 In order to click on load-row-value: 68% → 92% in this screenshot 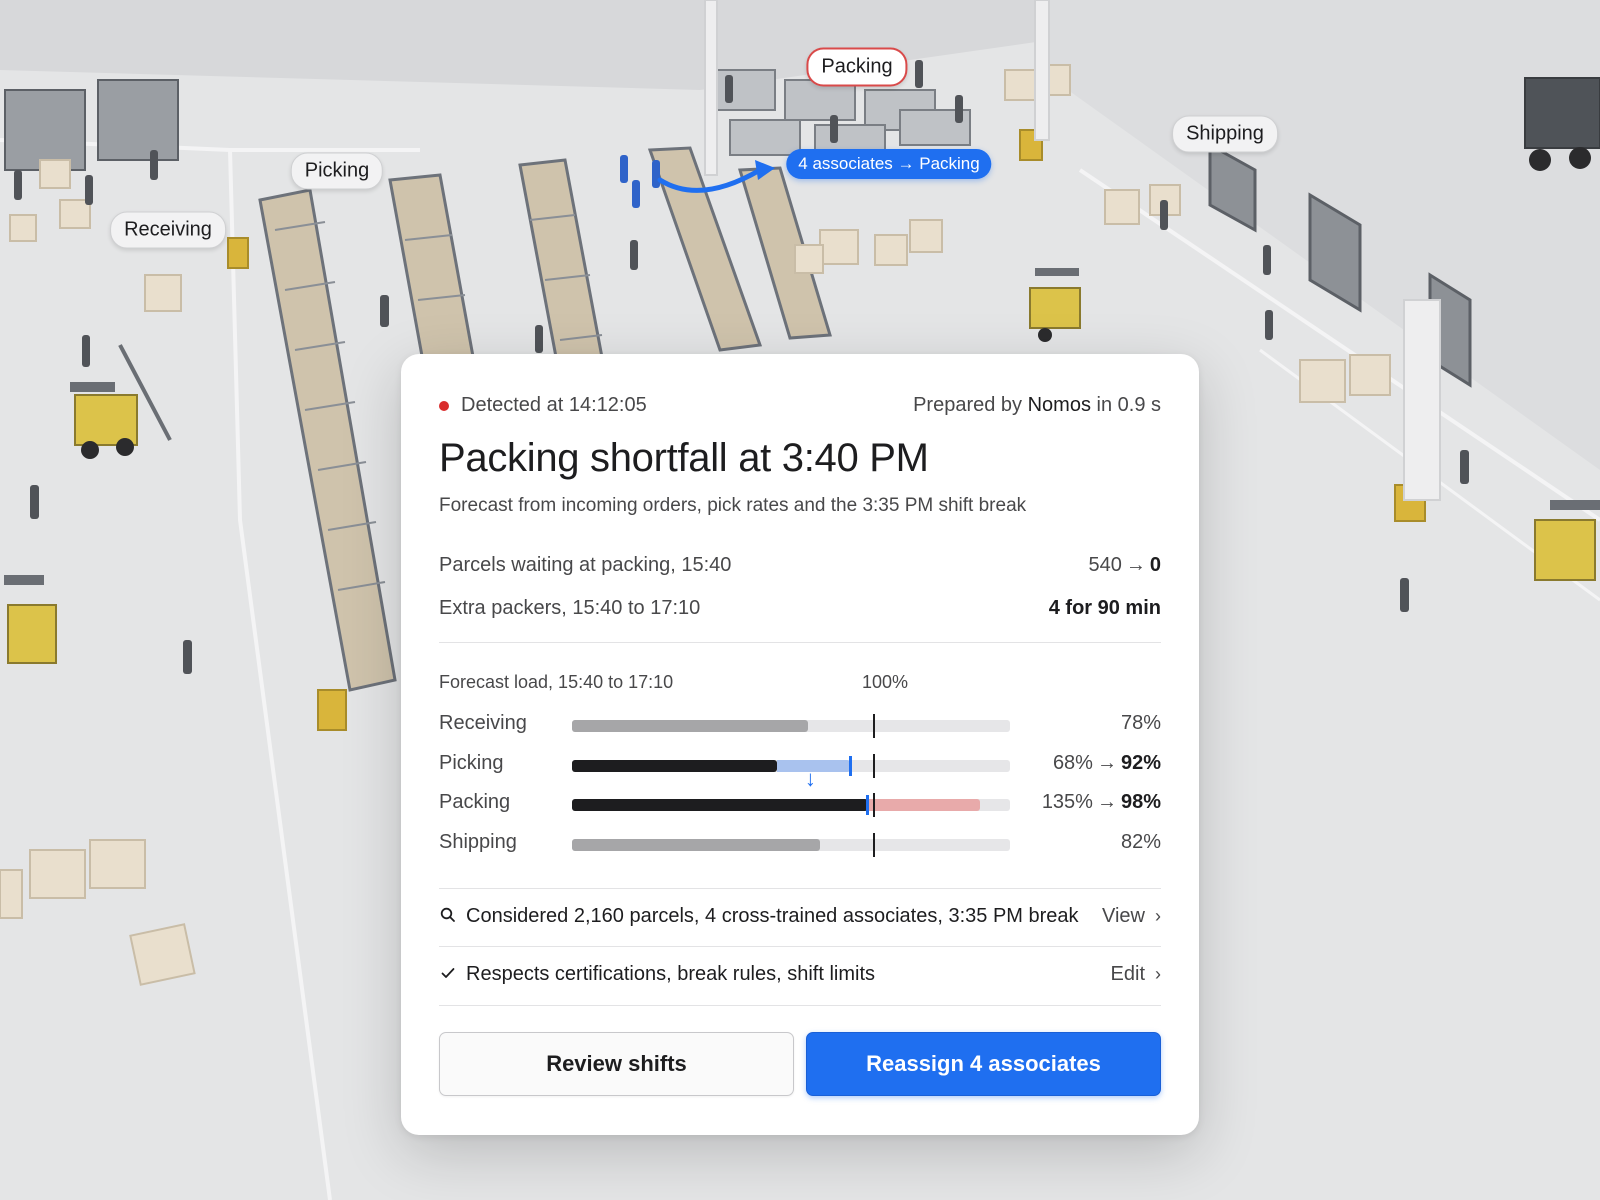, I will do `click(1107, 763)`.